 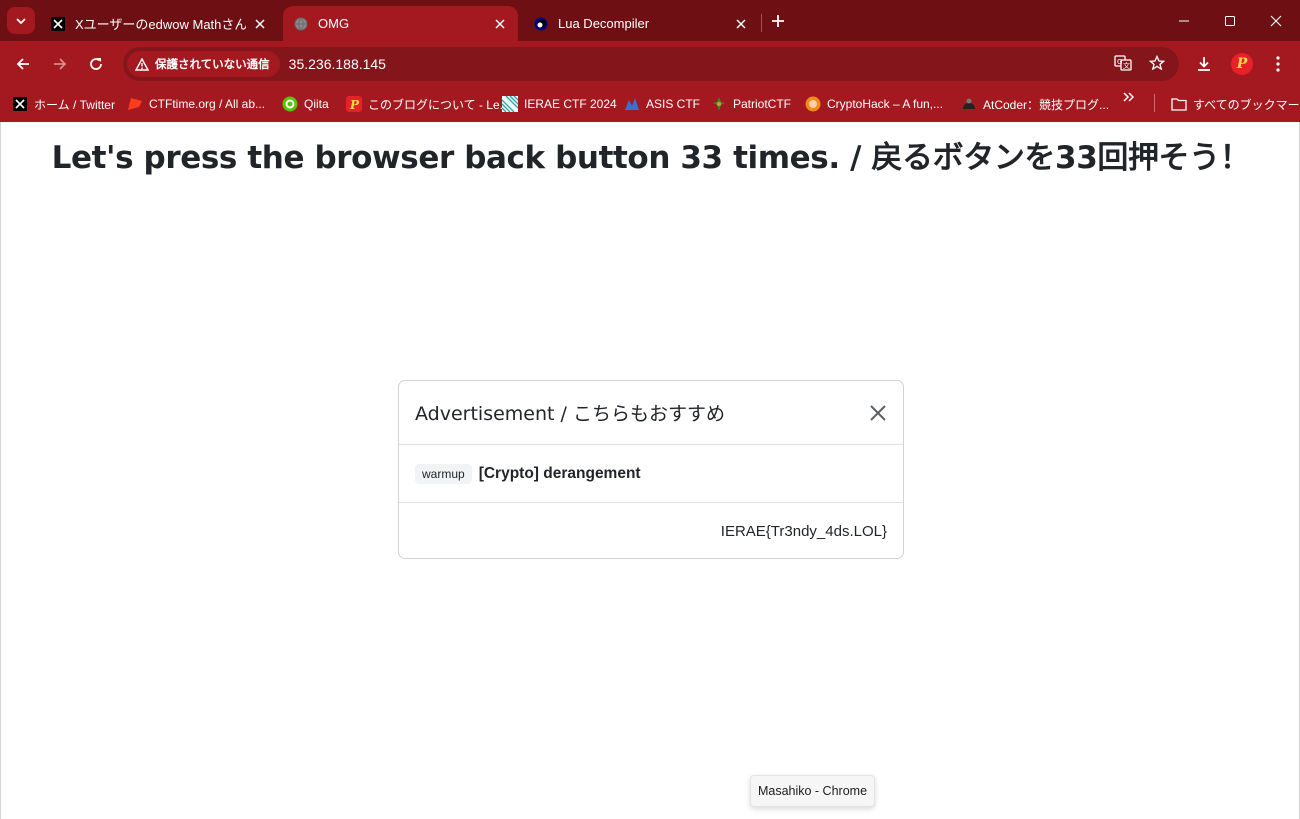 What do you see at coordinates (1119, 62) in the screenshot?
I see `svg-text: G` at bounding box center [1119, 62].